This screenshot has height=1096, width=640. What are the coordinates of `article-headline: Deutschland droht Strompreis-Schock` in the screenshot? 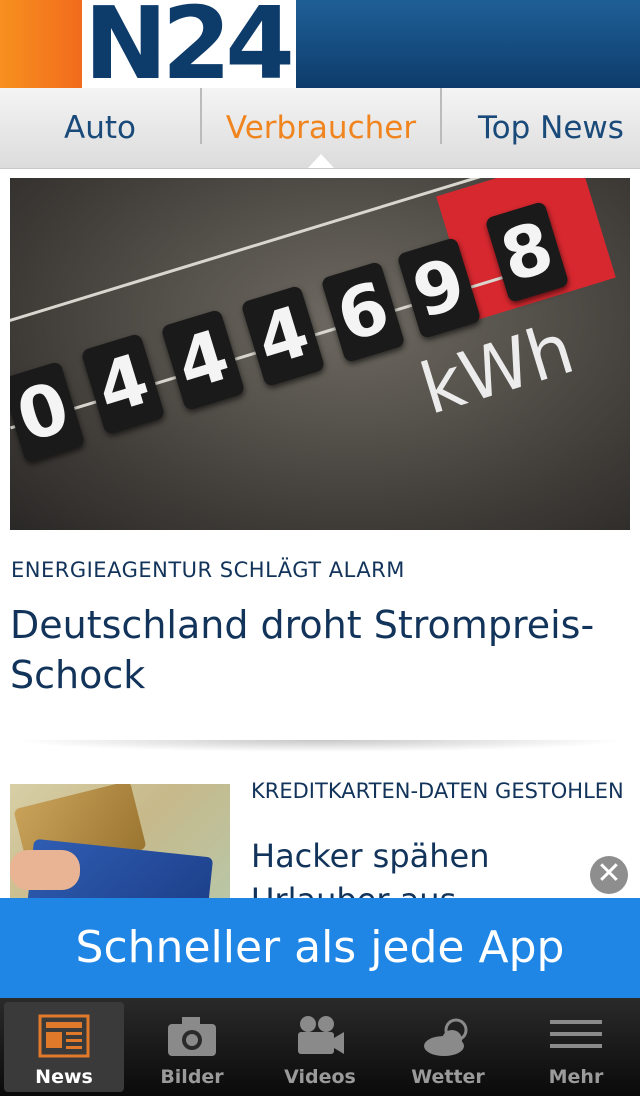 It's located at (315, 650).